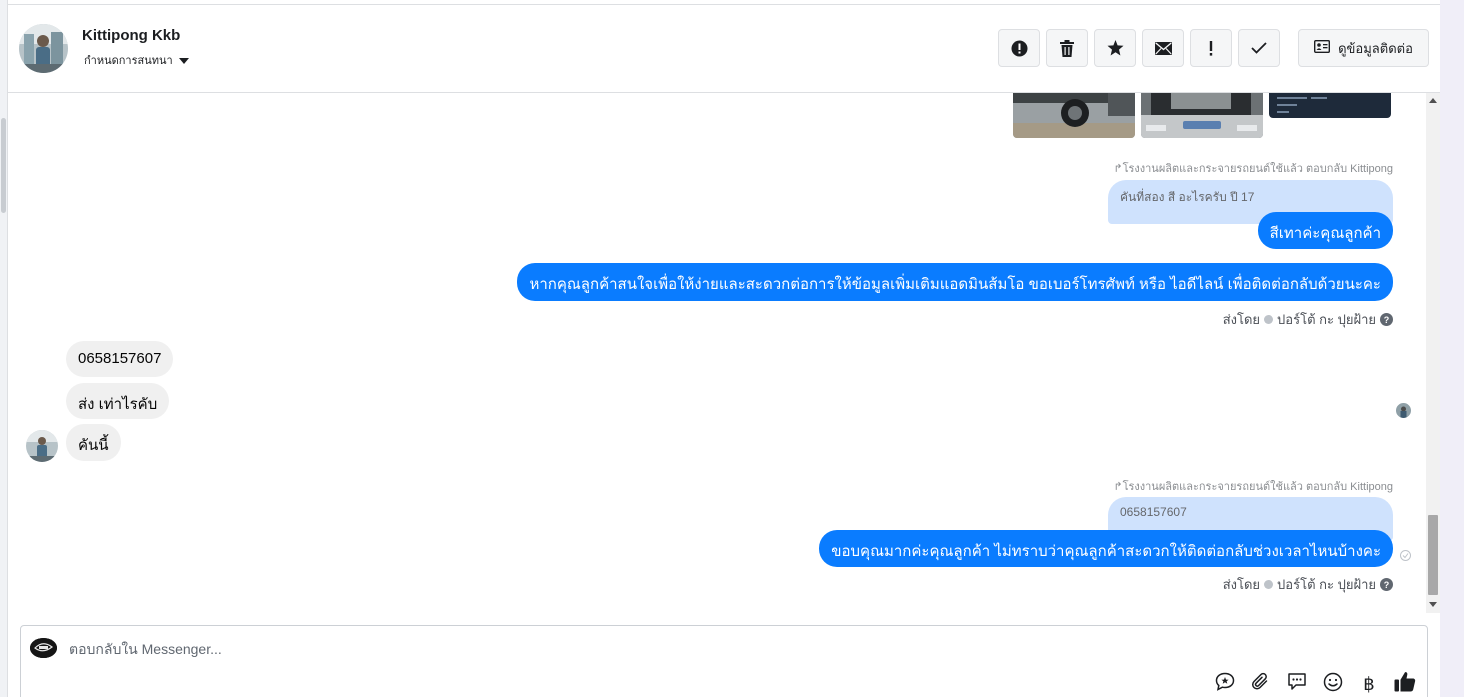  I want to click on quick-replies-button, so click(1297, 684).